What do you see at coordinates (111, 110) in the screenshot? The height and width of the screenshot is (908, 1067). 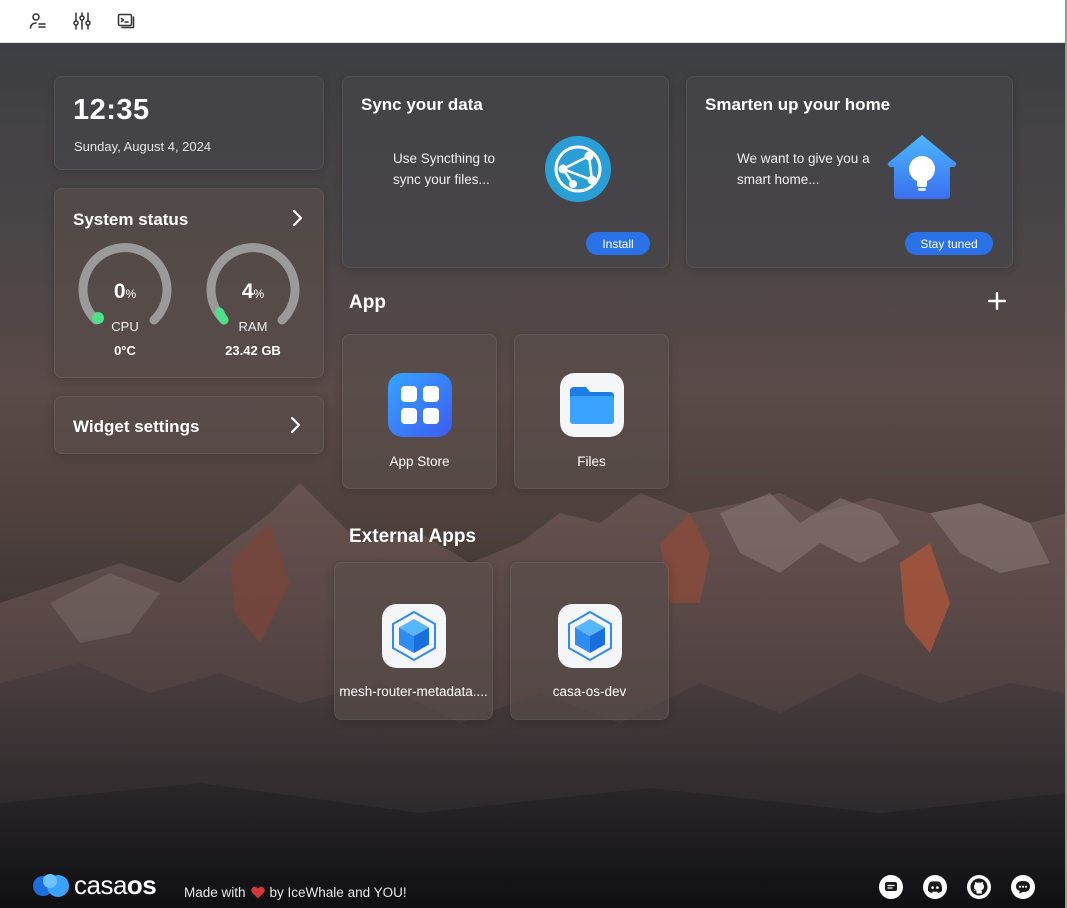 I see `clock-time: 12:35` at bounding box center [111, 110].